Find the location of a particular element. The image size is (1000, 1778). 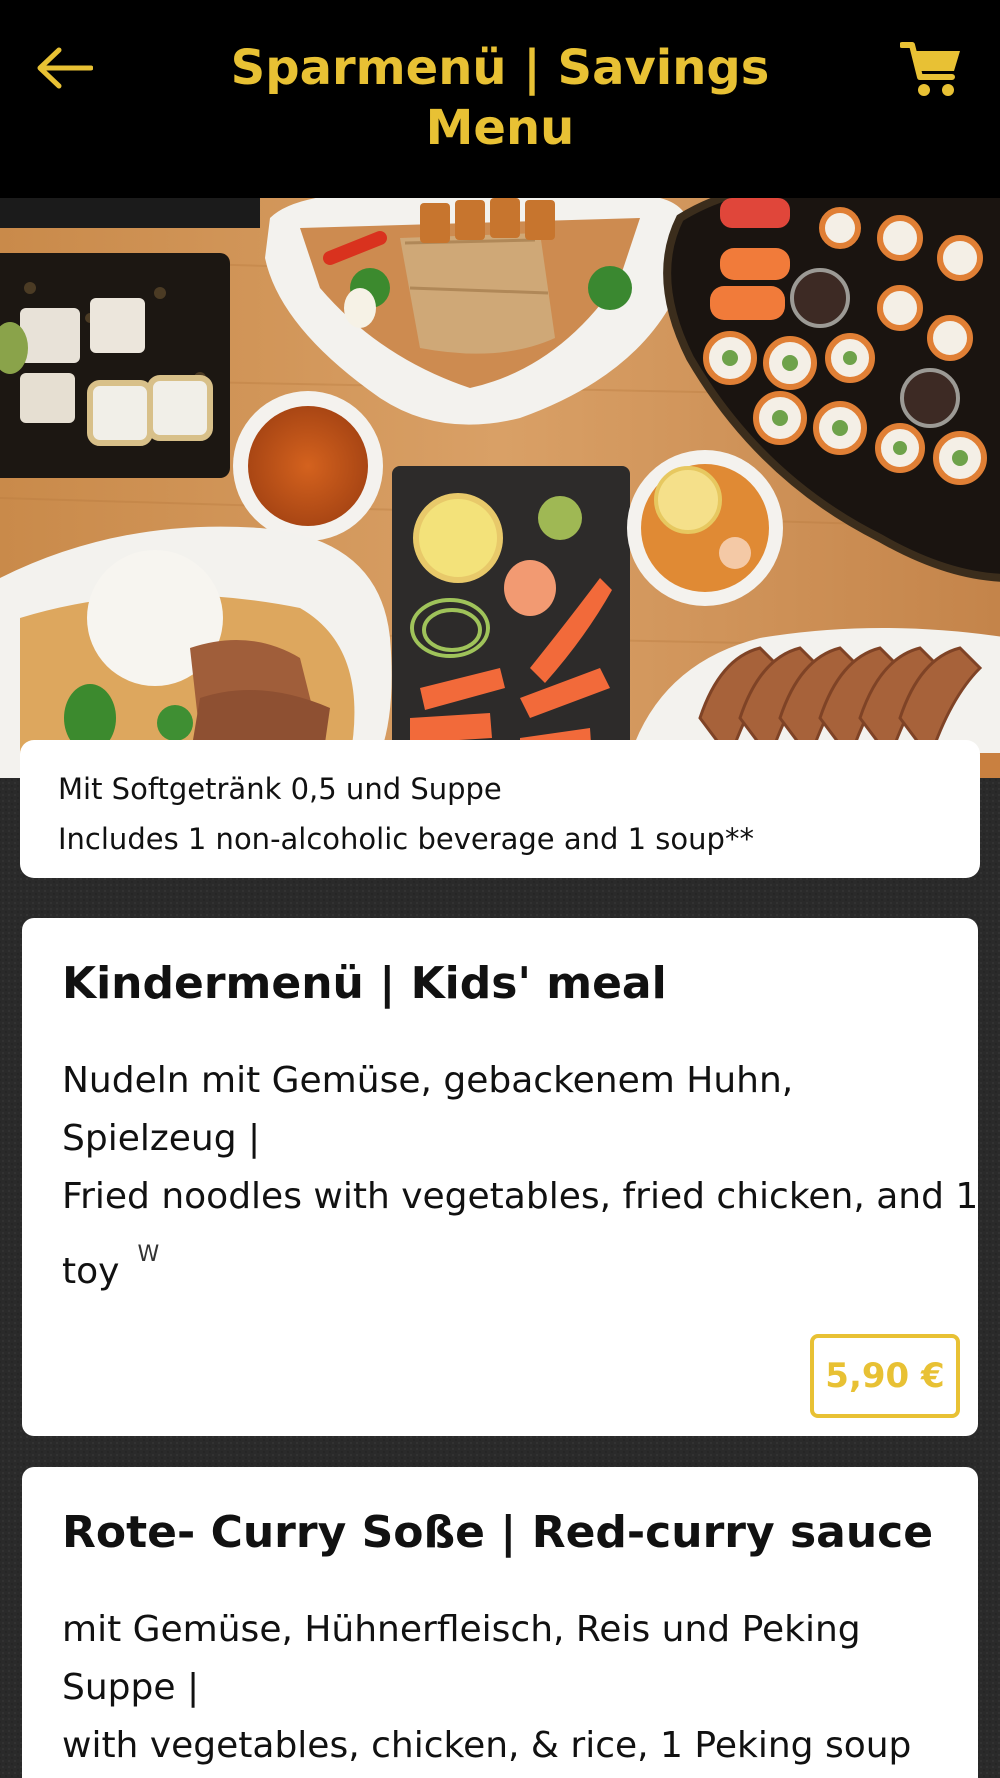

shopping-cart-icon is located at coordinates (930, 69).